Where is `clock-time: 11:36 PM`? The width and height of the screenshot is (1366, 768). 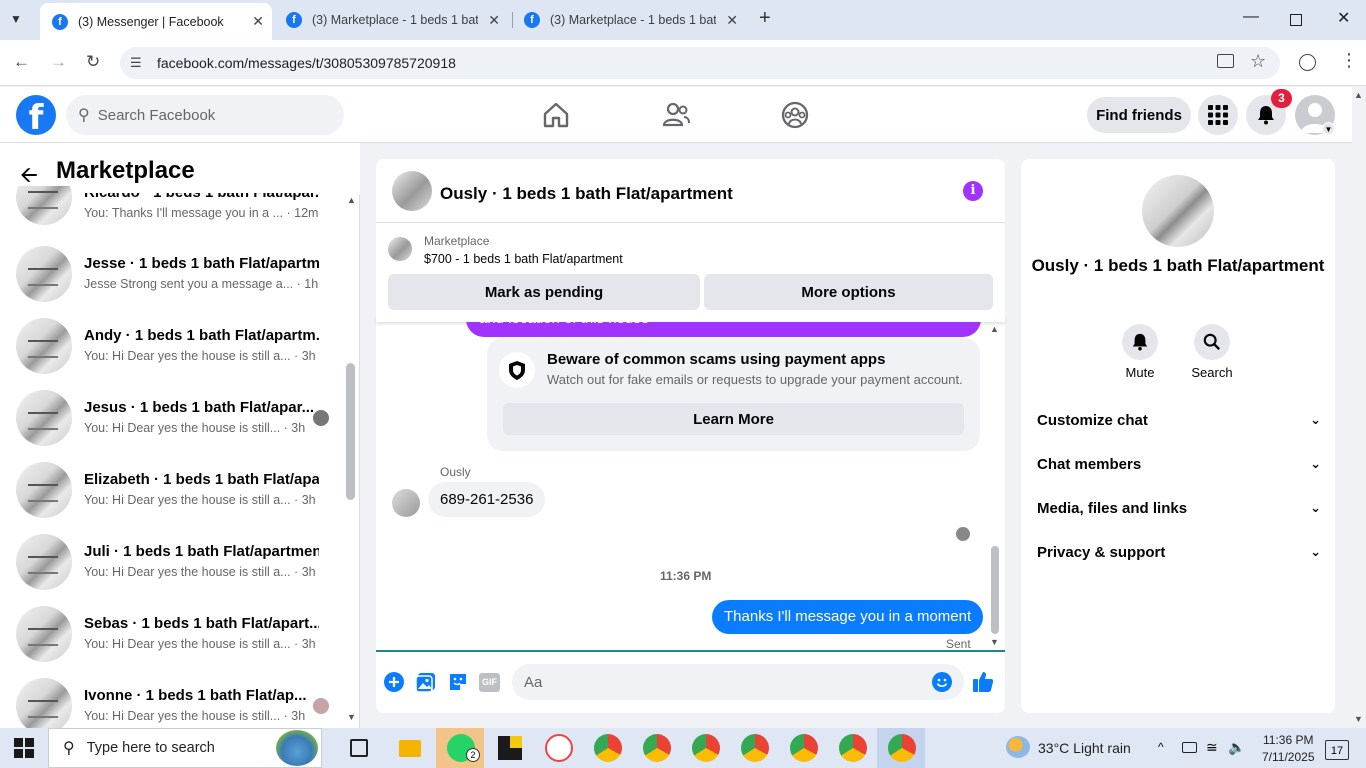
clock-time: 11:36 PM is located at coordinates (1288, 740).